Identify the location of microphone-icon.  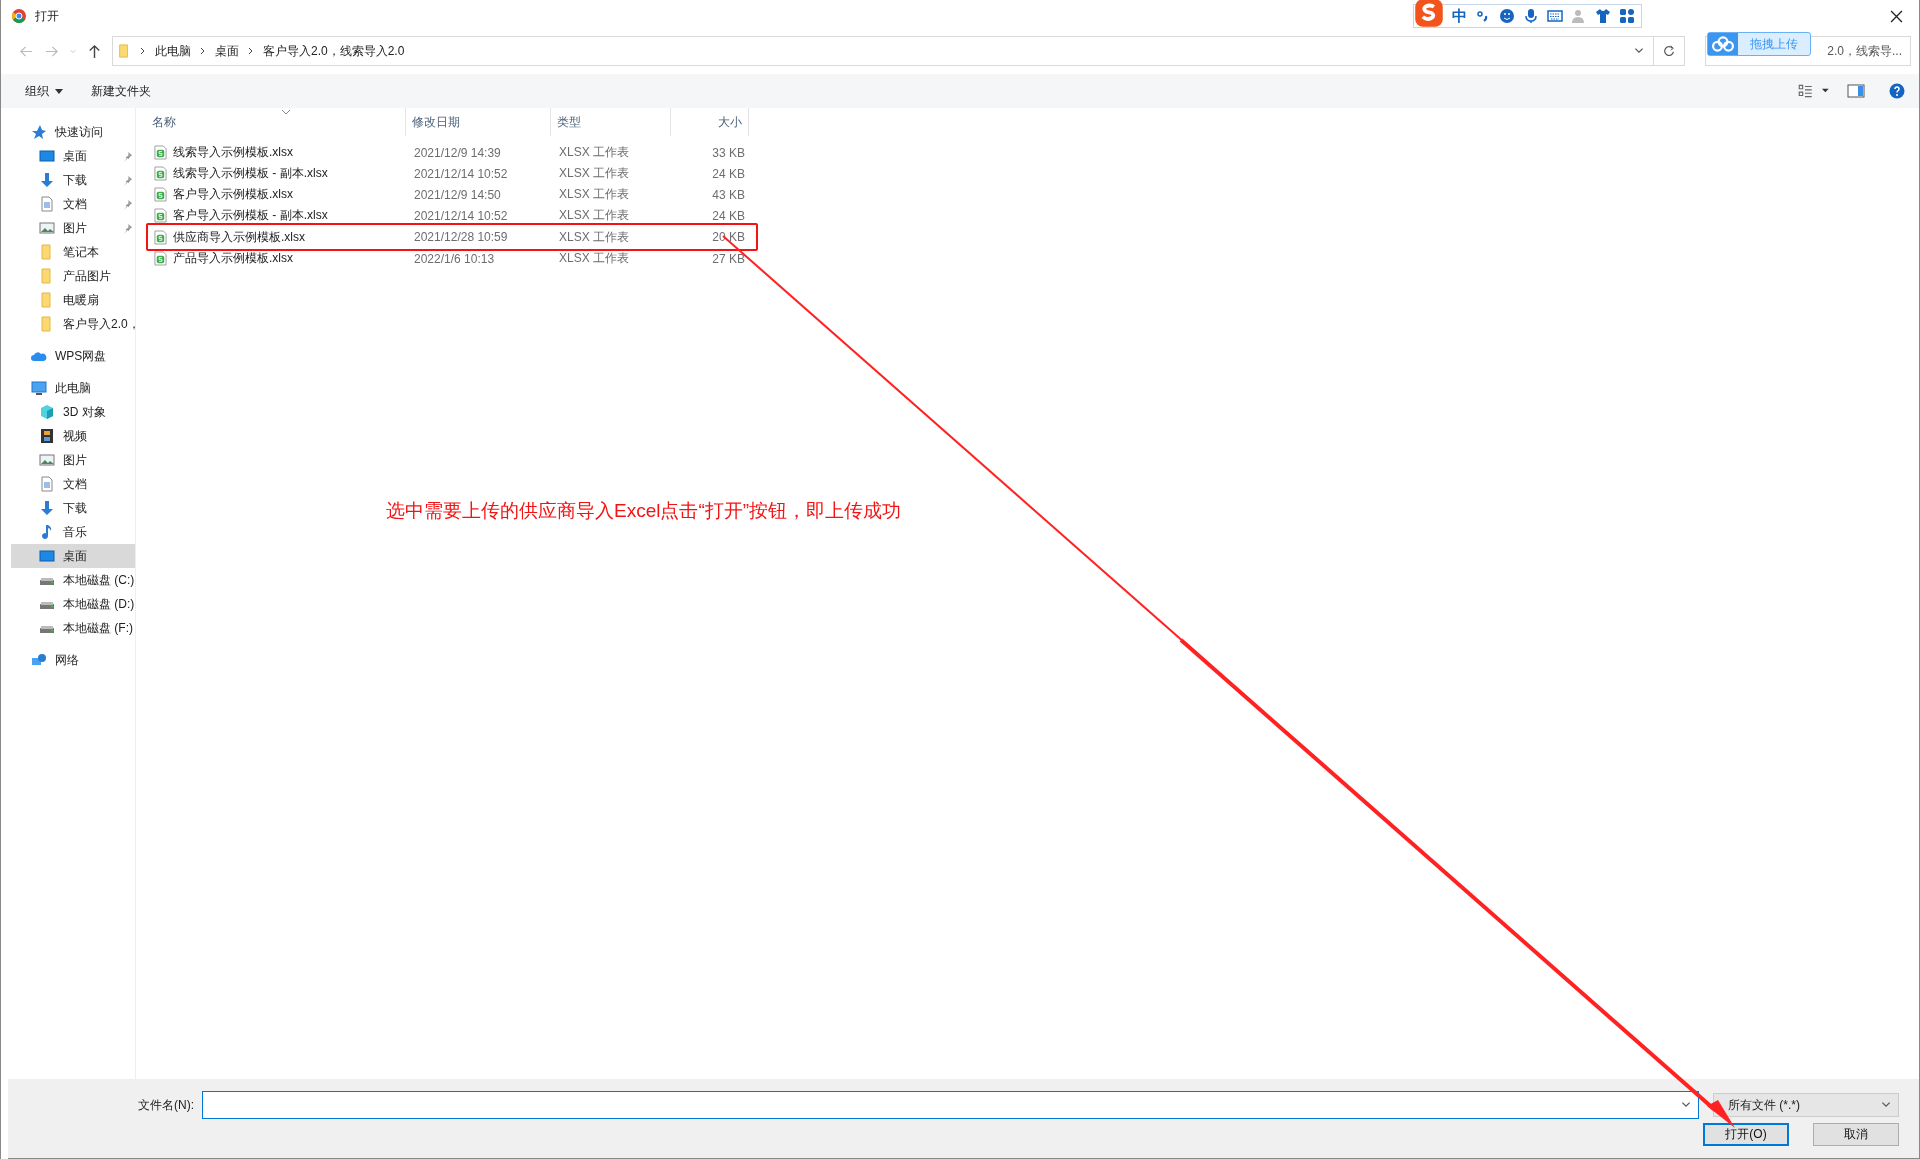
(1531, 16).